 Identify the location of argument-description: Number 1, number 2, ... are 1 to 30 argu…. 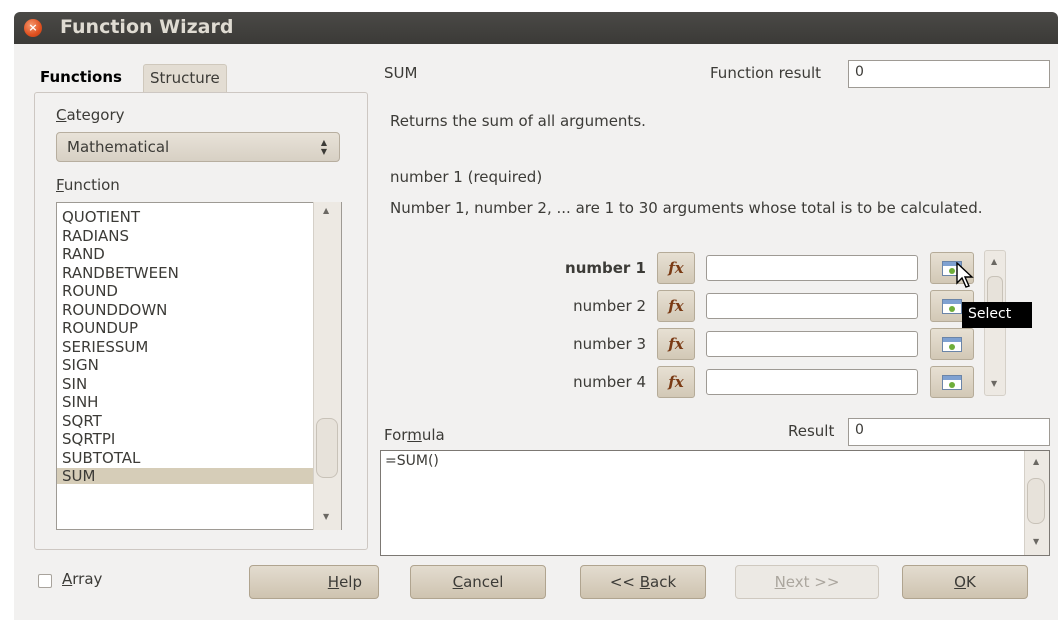
(686, 208).